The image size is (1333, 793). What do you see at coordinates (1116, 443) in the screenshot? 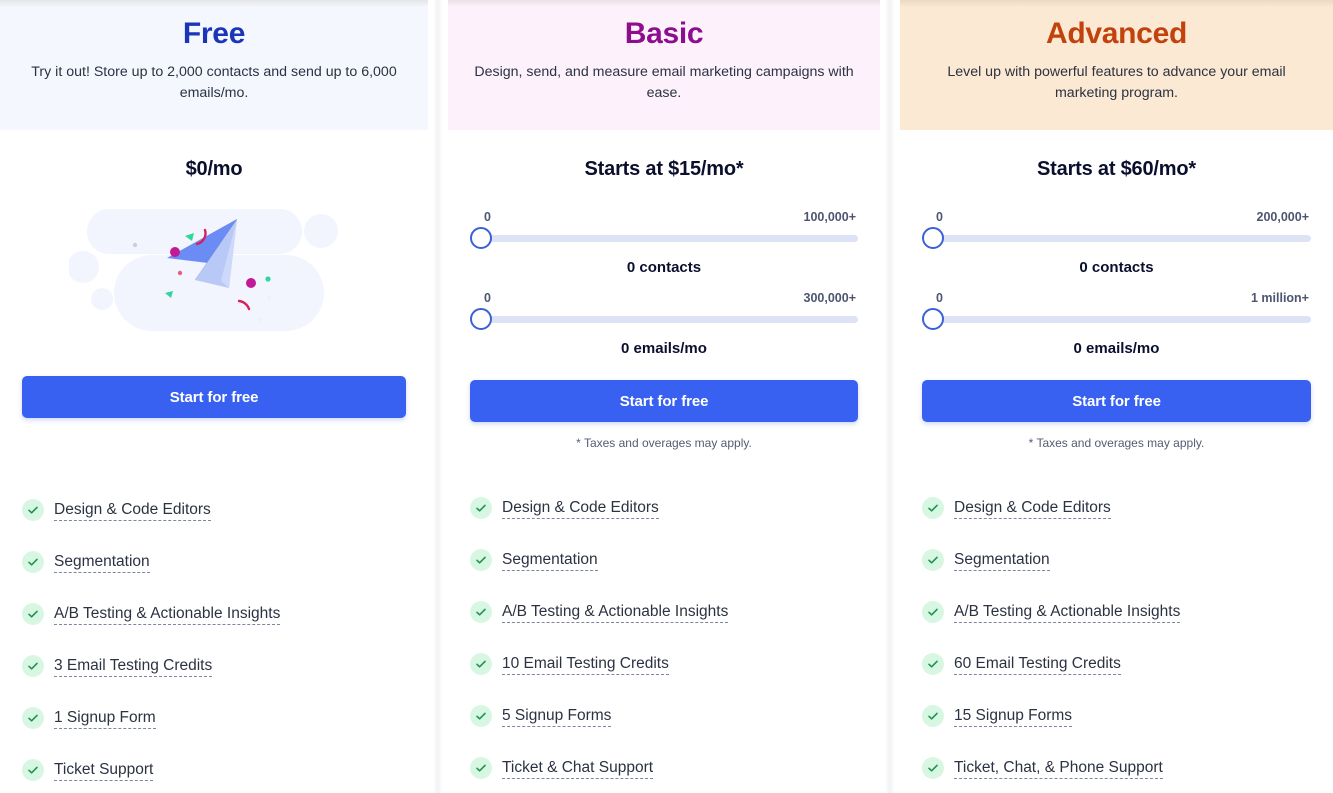
I see `taxes-note-advanced: * Taxes and overages may apply.` at bounding box center [1116, 443].